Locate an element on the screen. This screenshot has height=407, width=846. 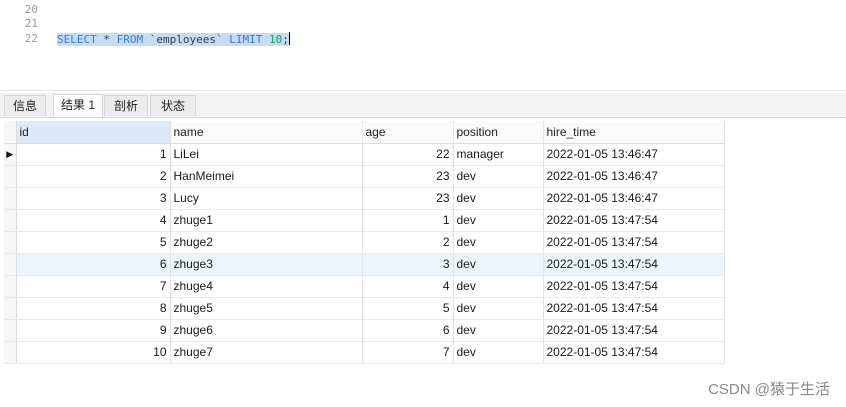
cell-name: zhuge1 is located at coordinates (266, 220).